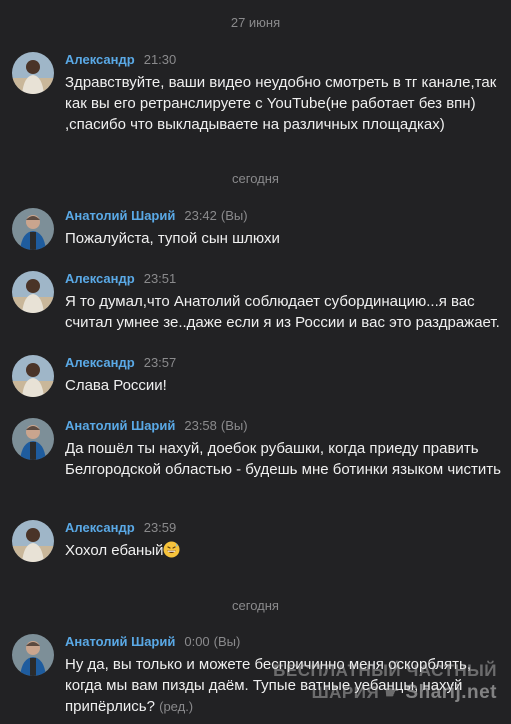  I want to click on message-time: 23:57, so click(160, 362).